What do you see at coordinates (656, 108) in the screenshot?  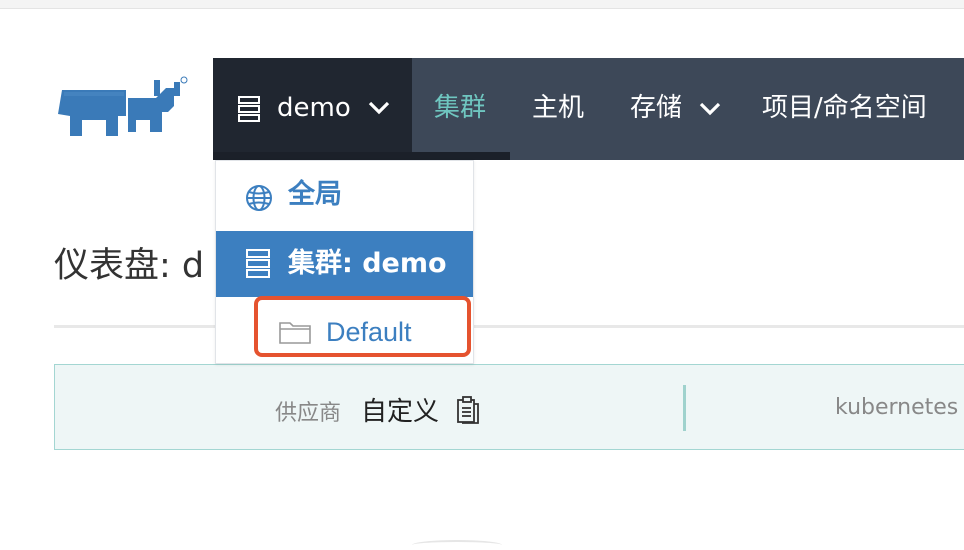 I see `nav-tab-storage-label: 存储` at bounding box center [656, 108].